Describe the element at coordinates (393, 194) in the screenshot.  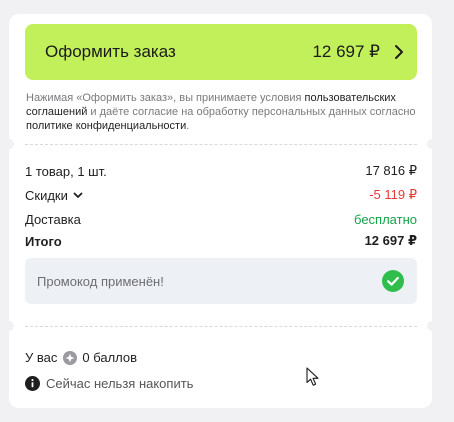
I see `discounts-amount: -5 119 ₽` at that location.